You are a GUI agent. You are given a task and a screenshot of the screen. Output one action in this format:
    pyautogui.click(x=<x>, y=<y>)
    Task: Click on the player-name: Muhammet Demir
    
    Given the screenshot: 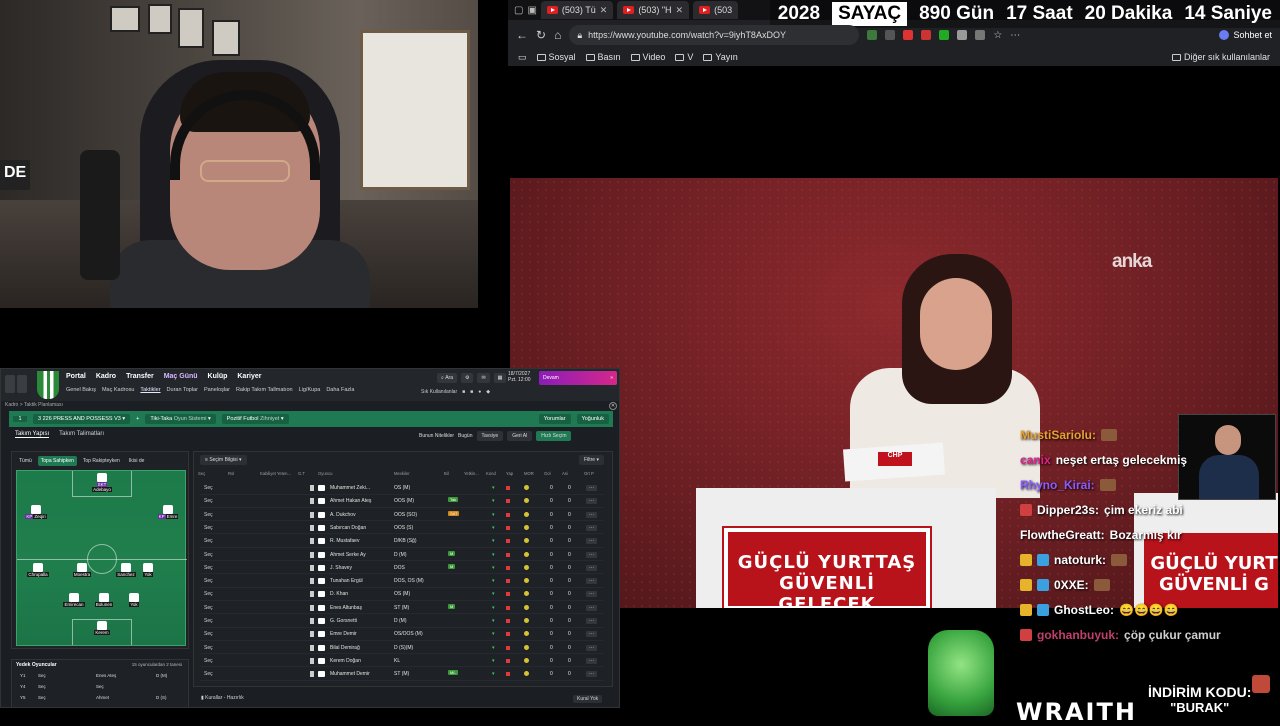 What is the action you would take?
    pyautogui.click(x=350, y=674)
    